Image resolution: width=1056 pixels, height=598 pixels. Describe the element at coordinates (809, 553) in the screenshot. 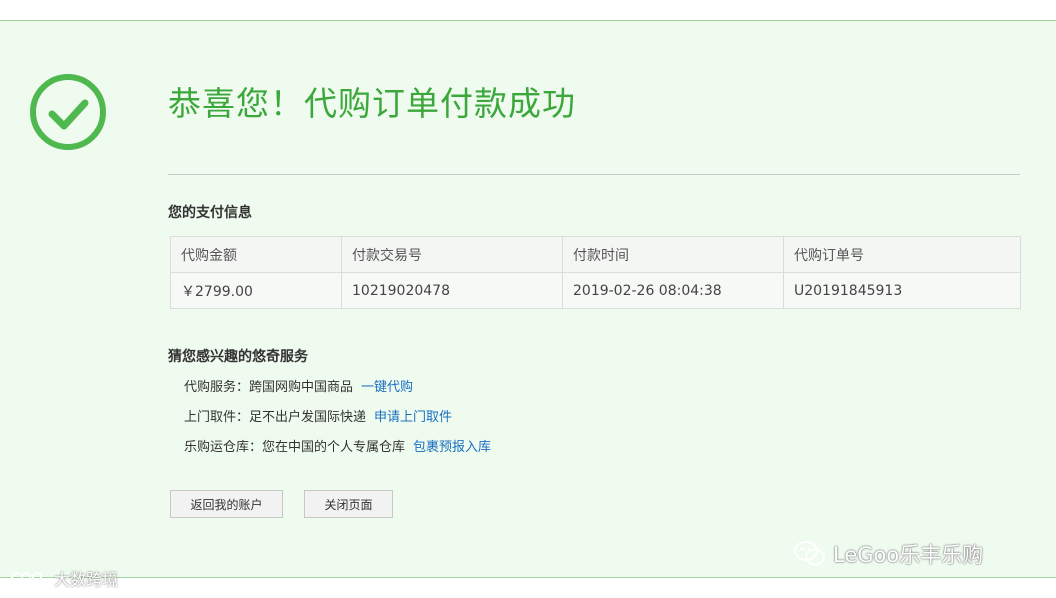

I see `wechat-icon` at that location.